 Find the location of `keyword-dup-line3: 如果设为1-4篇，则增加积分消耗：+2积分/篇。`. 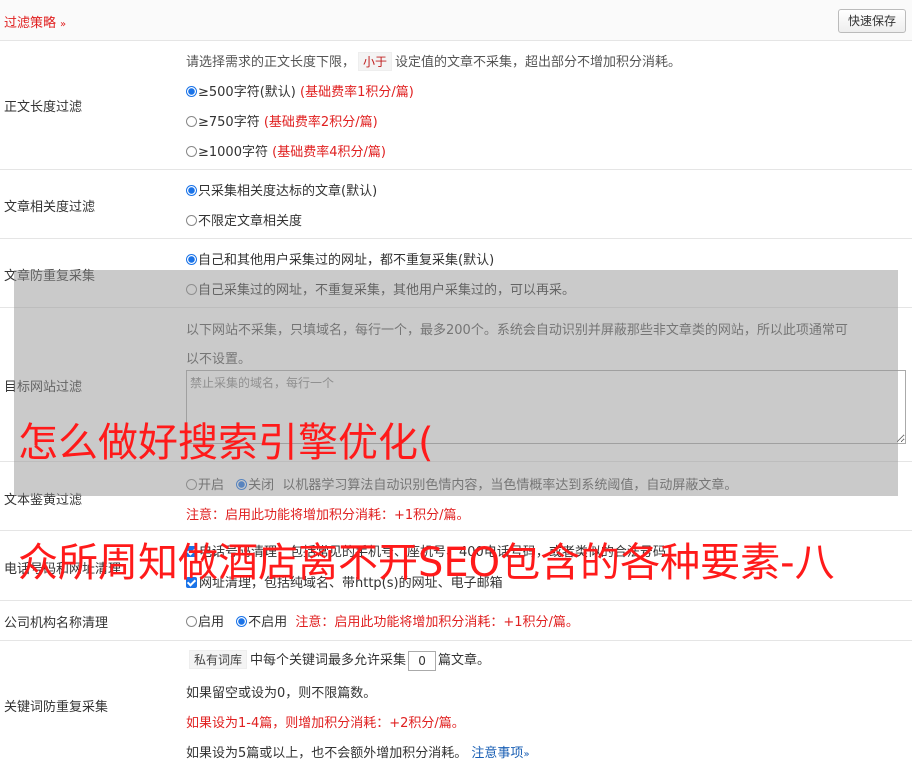

keyword-dup-line3: 如果设为1-4篇，则增加积分消耗：+2积分/篇。 is located at coordinates (325, 723).